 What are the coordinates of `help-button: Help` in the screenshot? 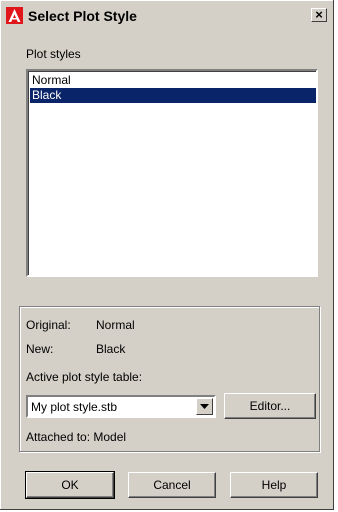 It's located at (274, 485).